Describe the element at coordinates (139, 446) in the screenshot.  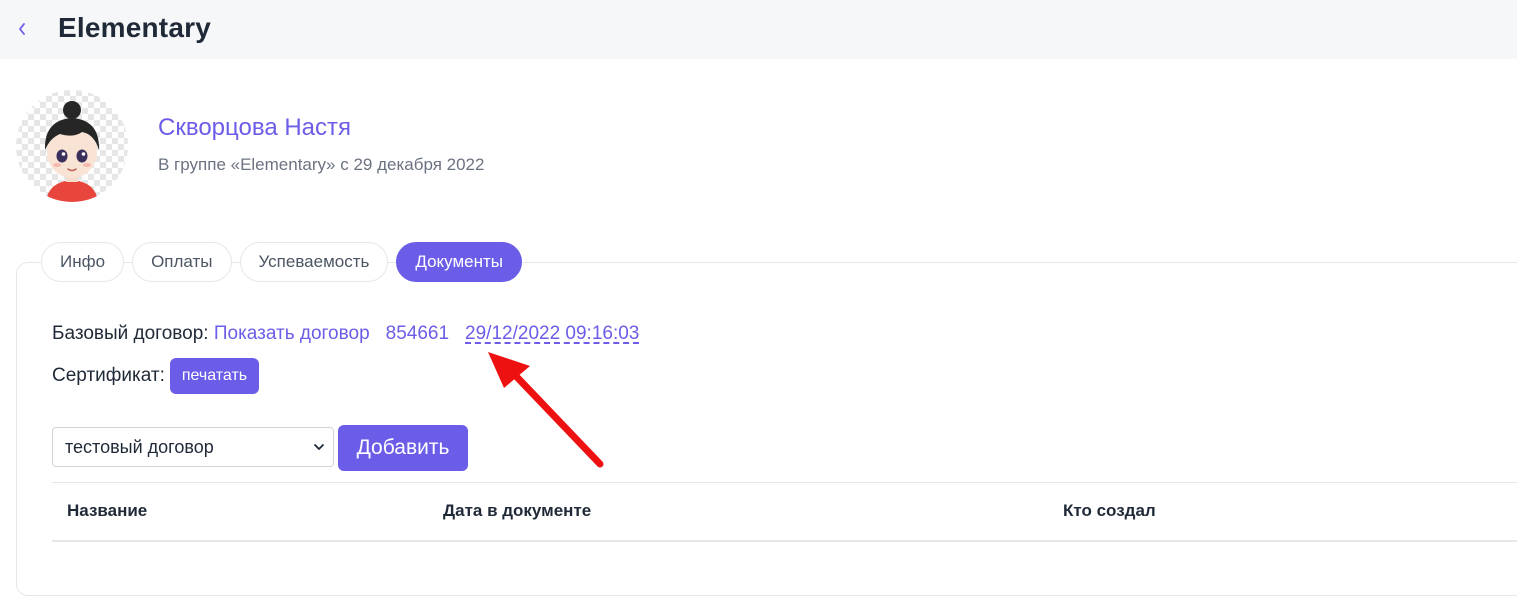
I see `contract-template-value: тестовый договор` at that location.